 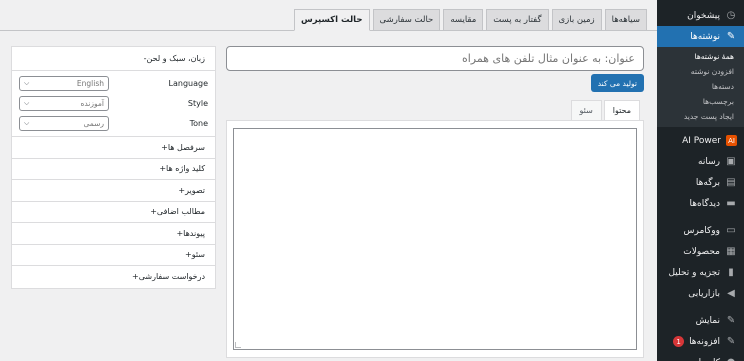 What do you see at coordinates (517, 20) in the screenshot?
I see `tab-mode: گفتار به پست` at bounding box center [517, 20].